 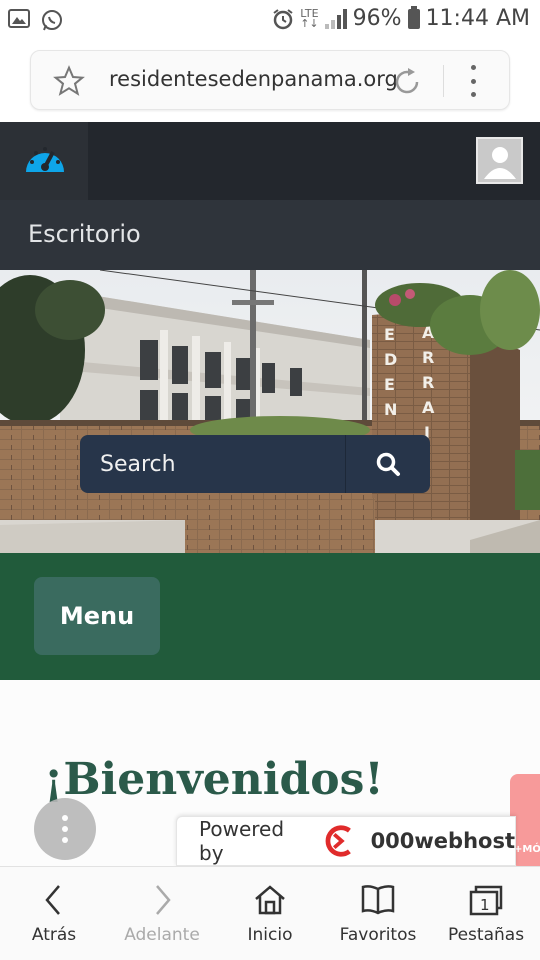 I want to click on clock: 11:44 AM, so click(x=477, y=18).